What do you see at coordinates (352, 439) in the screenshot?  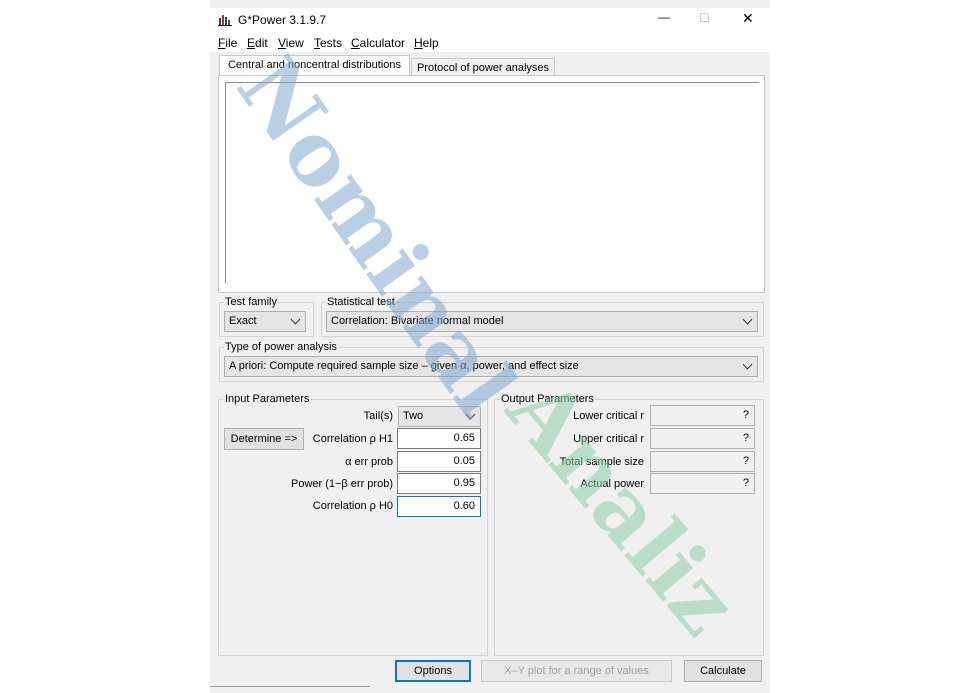 I see `corr-h1-label: Correlation ρ H1` at bounding box center [352, 439].